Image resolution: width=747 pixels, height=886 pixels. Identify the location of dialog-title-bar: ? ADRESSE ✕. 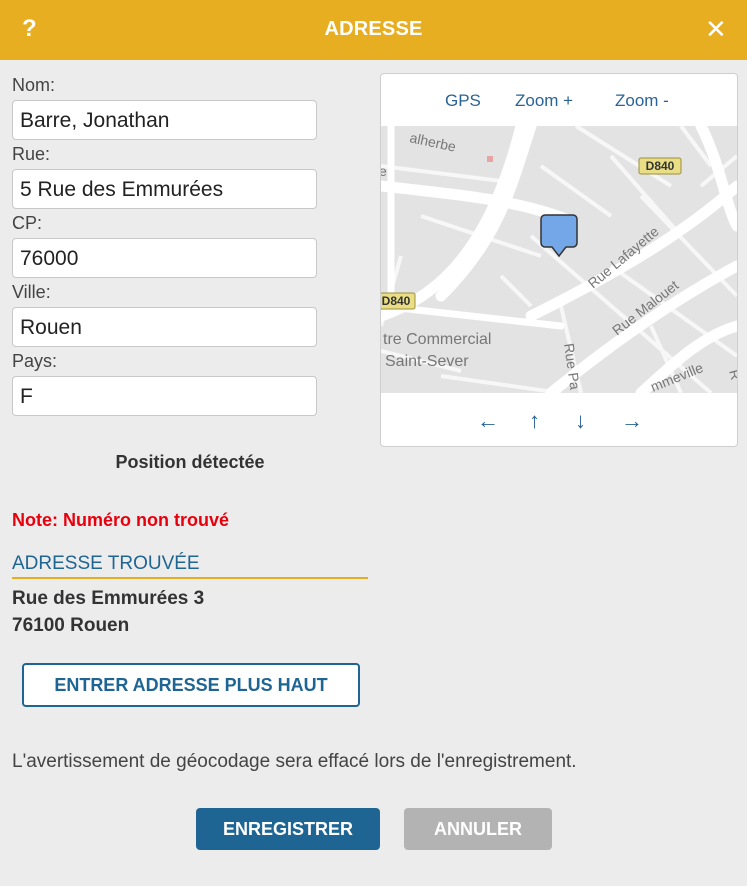
(373, 30).